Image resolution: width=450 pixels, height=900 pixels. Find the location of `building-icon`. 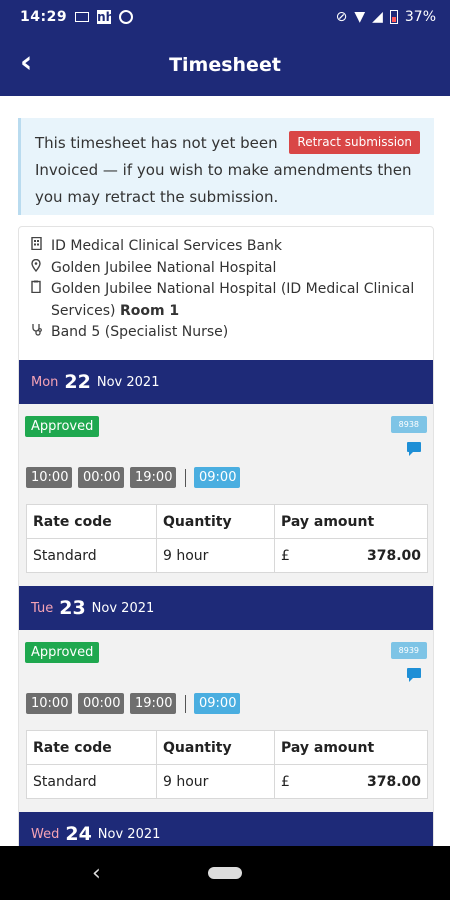

building-icon is located at coordinates (41, 247).